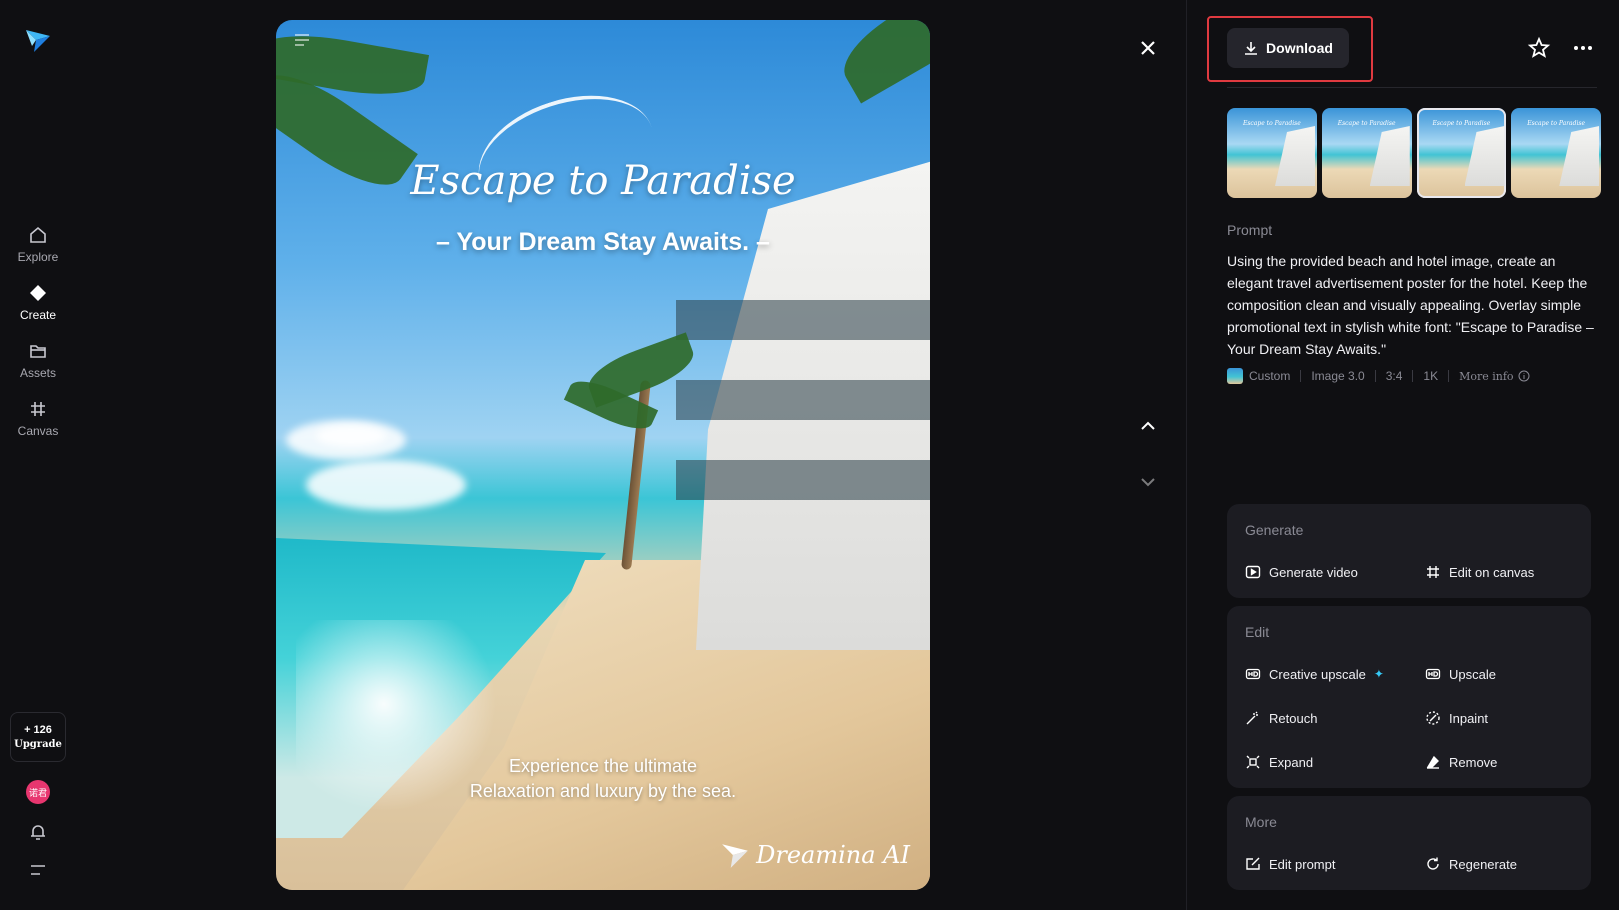 The image size is (1619, 910). Describe the element at coordinates (1378, 674) in the screenshot. I see `sparkle-icon: ✦` at that location.